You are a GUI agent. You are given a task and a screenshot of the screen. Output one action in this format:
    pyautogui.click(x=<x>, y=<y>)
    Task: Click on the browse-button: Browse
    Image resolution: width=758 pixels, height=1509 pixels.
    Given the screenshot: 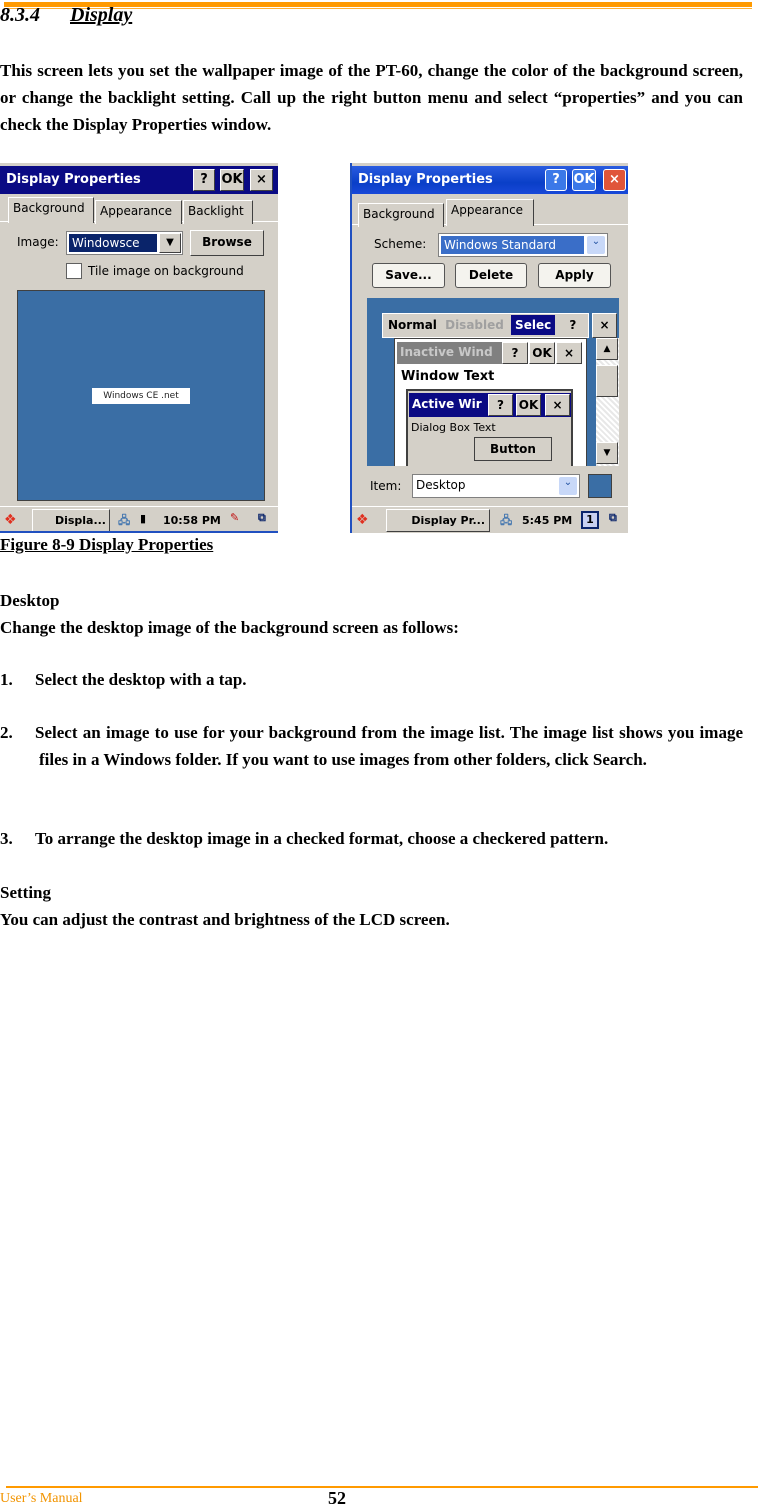 What is the action you would take?
    pyautogui.click(x=227, y=243)
    